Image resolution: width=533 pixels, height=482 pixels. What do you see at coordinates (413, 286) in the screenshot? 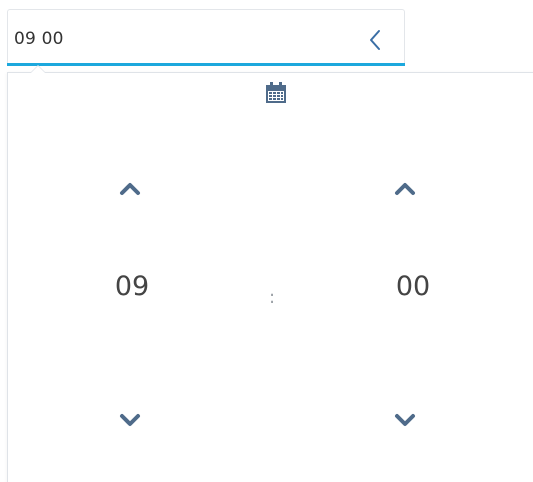
I see `minute-value: 00` at bounding box center [413, 286].